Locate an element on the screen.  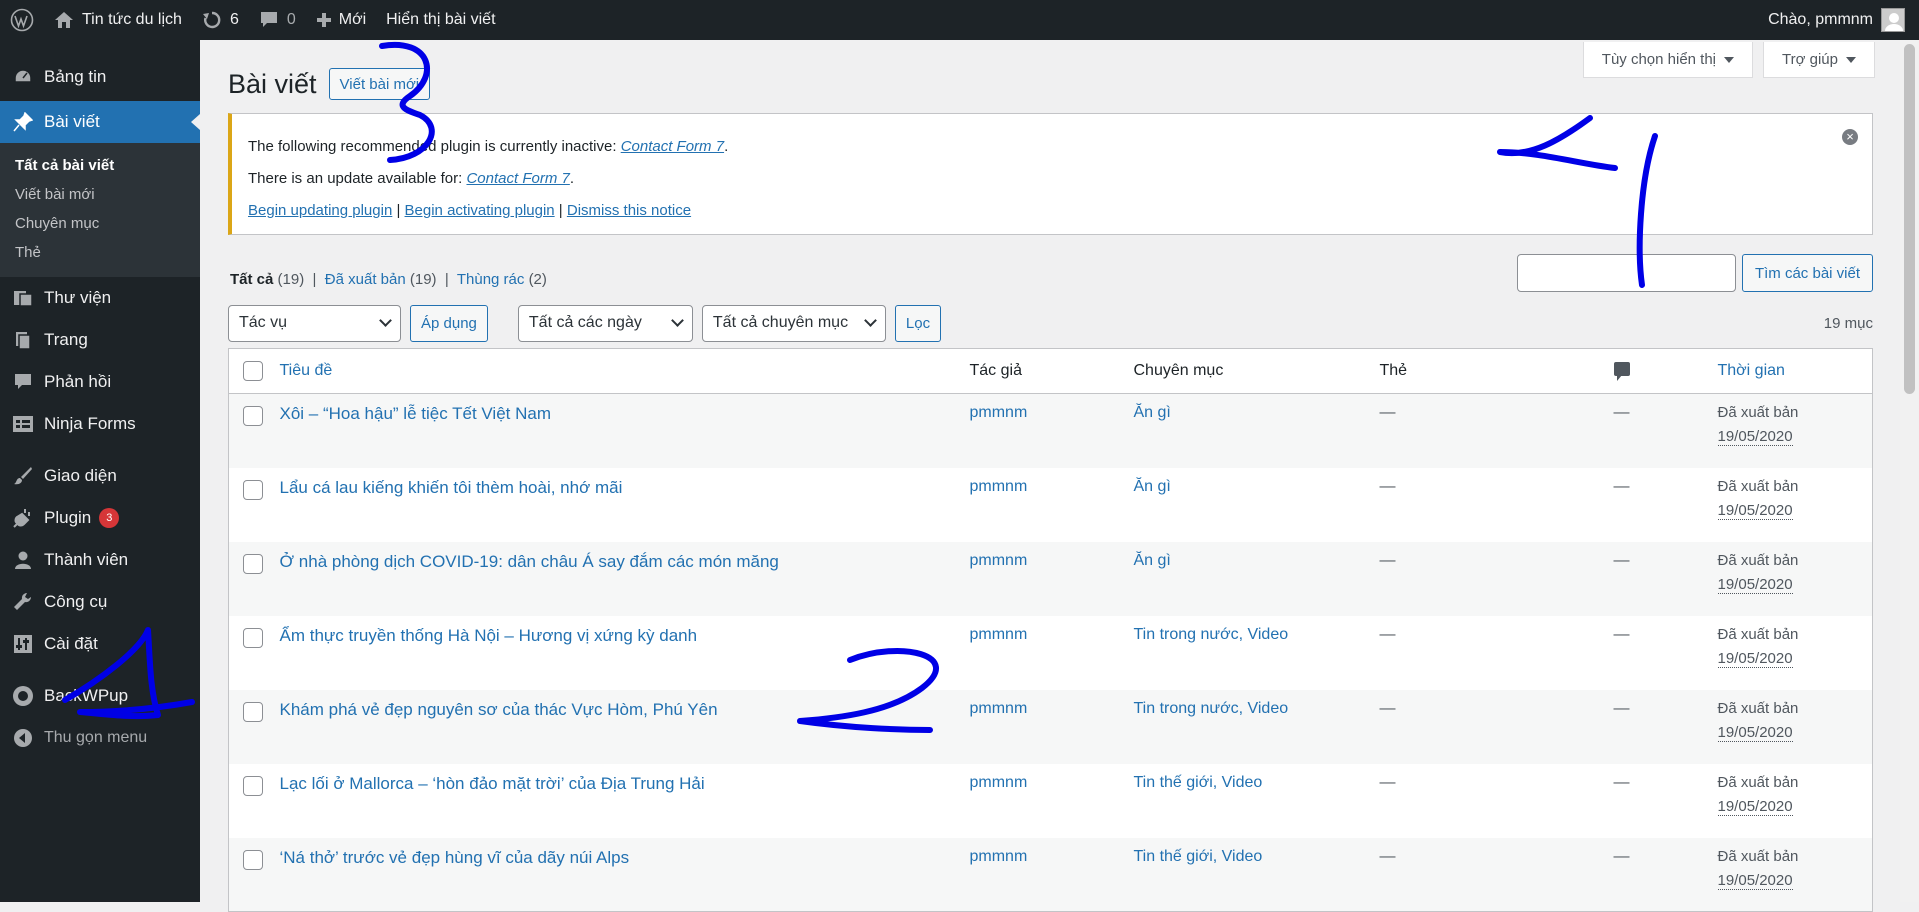
categories-cell: Tin trong nước, Video is located at coordinates (1257, 727).